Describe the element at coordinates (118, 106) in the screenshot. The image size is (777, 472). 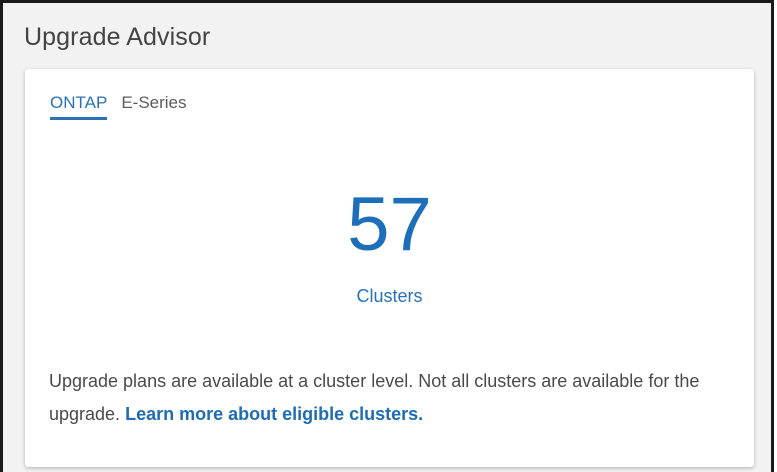
I see `tab-bar: ONTAP E-Series` at that location.